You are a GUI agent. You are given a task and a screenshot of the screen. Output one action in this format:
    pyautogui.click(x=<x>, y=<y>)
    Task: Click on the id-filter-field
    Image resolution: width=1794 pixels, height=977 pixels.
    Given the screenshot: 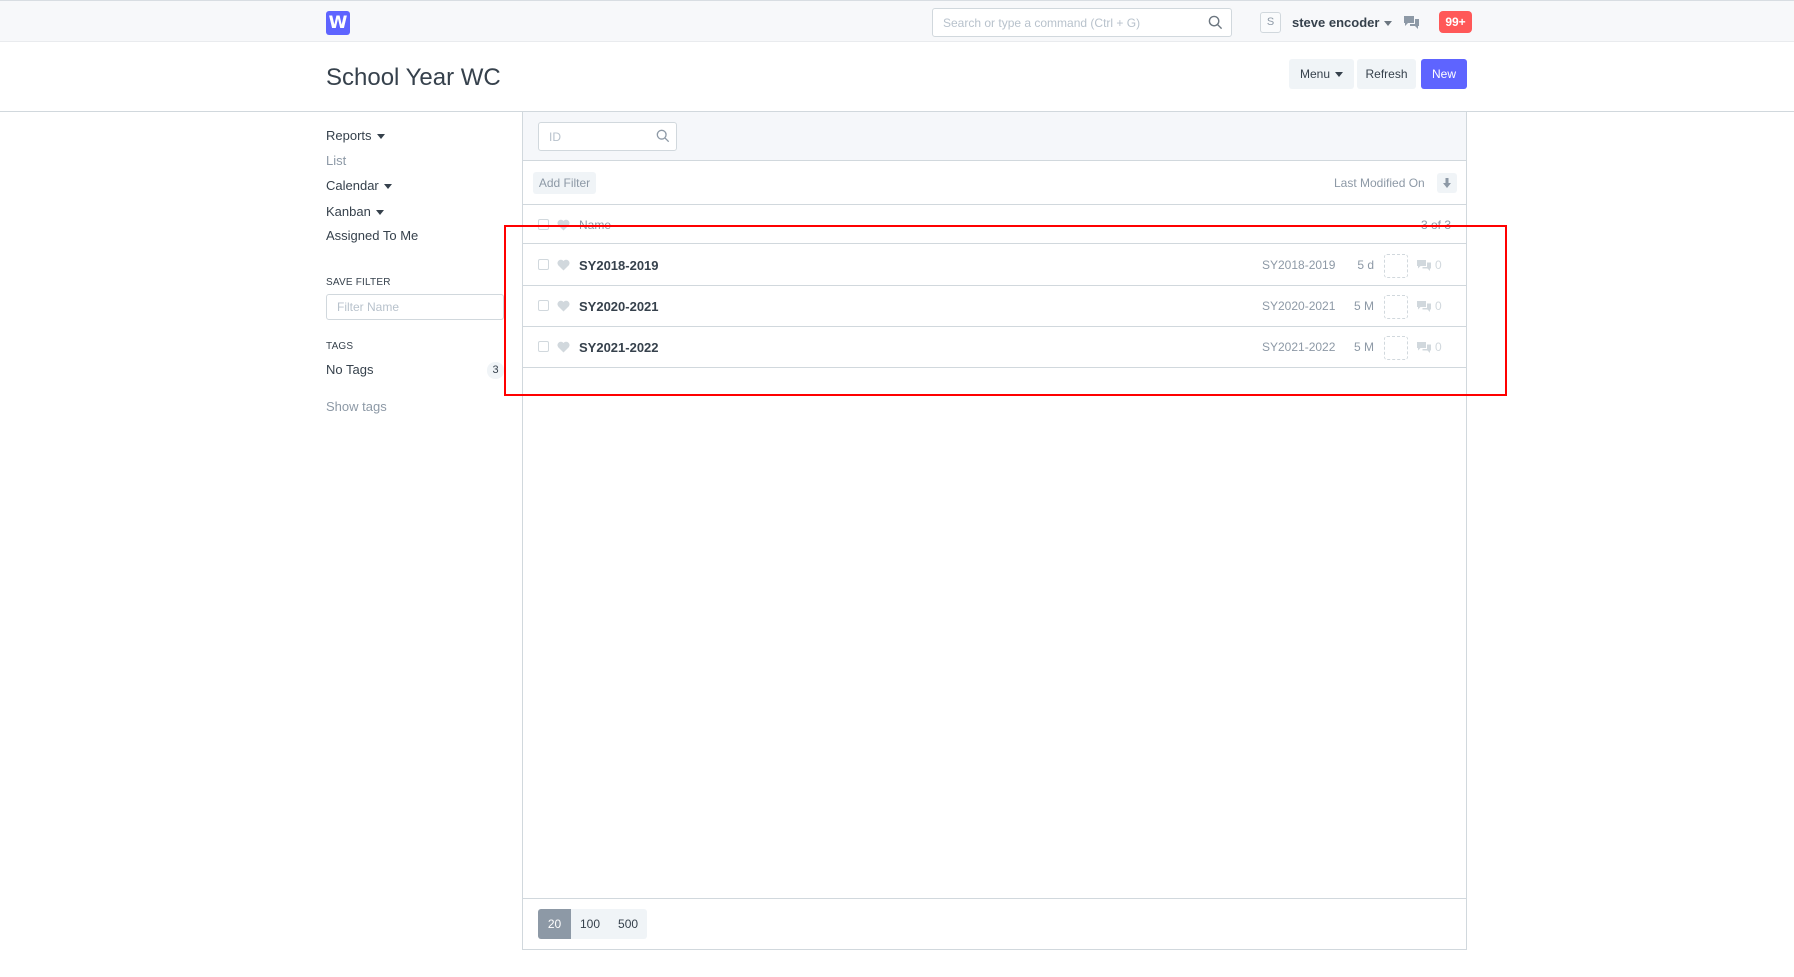 What is the action you would take?
    pyautogui.click(x=607, y=136)
    